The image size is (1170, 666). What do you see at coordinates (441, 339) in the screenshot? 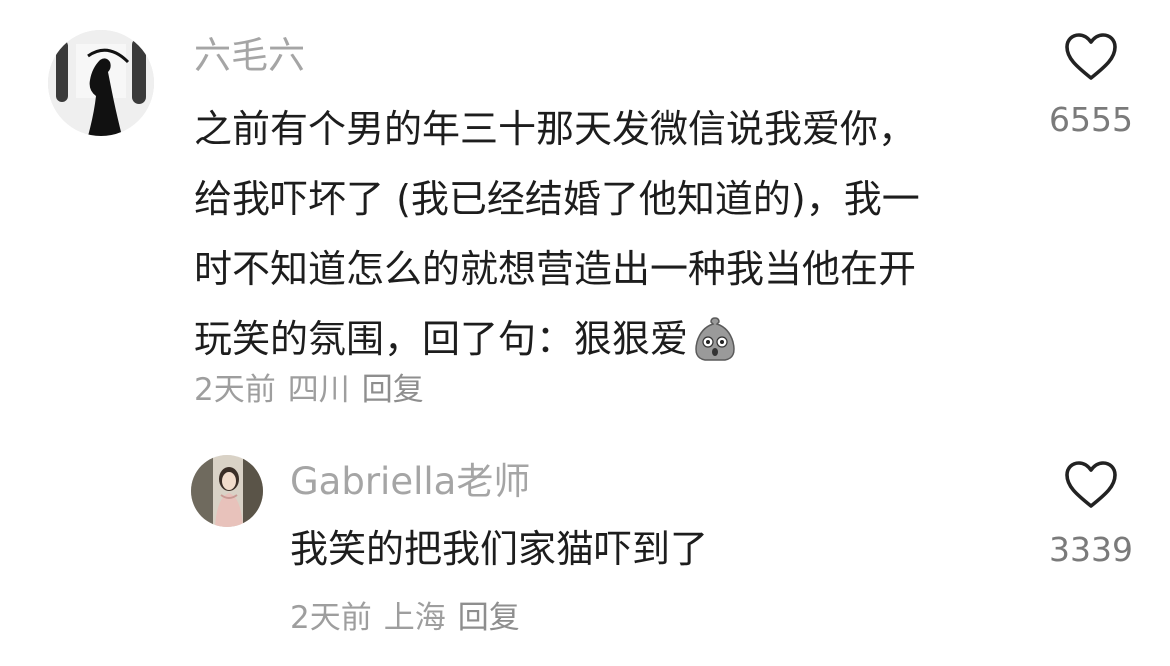
I see `comment-text-line: 玩笑的氛围，回了句：狠狠爱` at bounding box center [441, 339].